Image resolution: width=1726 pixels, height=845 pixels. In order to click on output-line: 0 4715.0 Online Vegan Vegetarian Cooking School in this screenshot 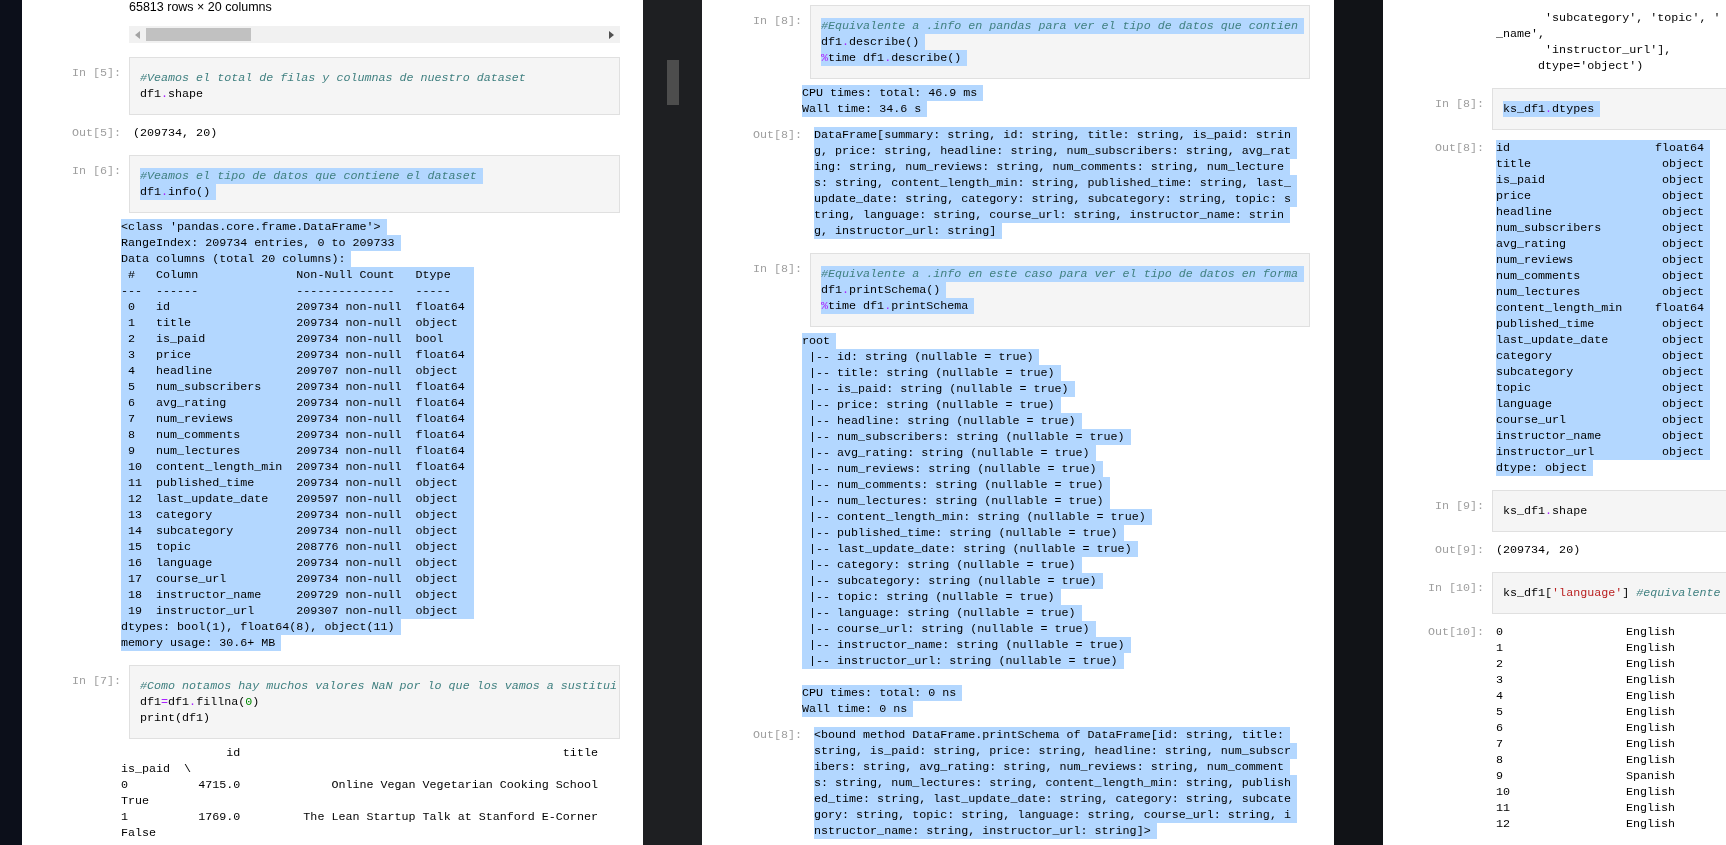, I will do `click(360, 785)`.